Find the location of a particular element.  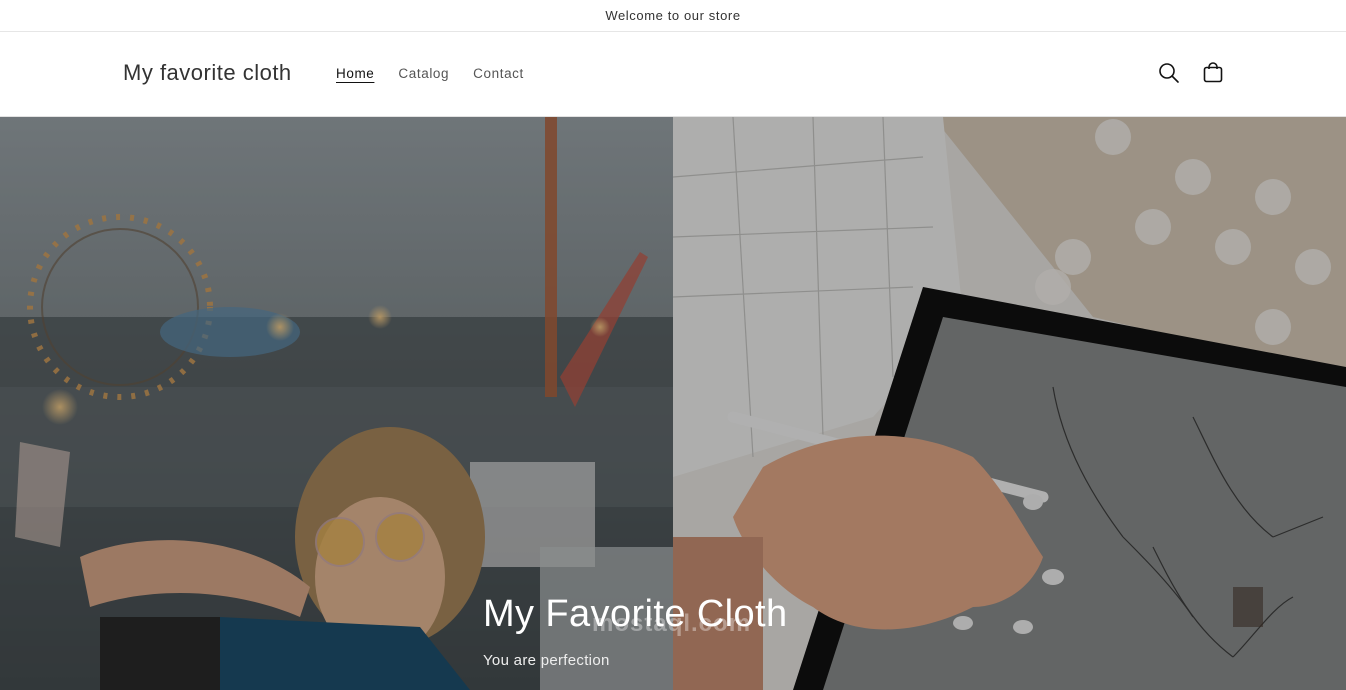

cart-button is located at coordinates (1213, 73).